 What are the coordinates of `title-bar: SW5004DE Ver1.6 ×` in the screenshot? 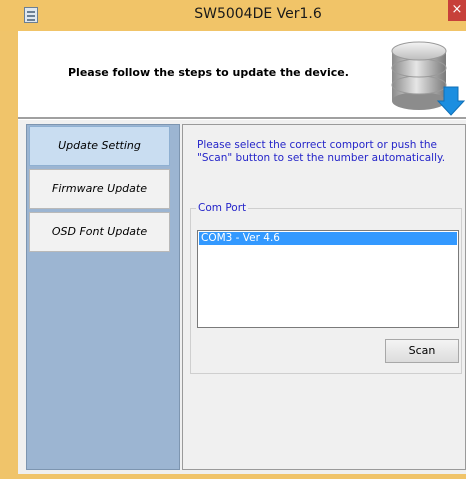 It's located at (233, 15).